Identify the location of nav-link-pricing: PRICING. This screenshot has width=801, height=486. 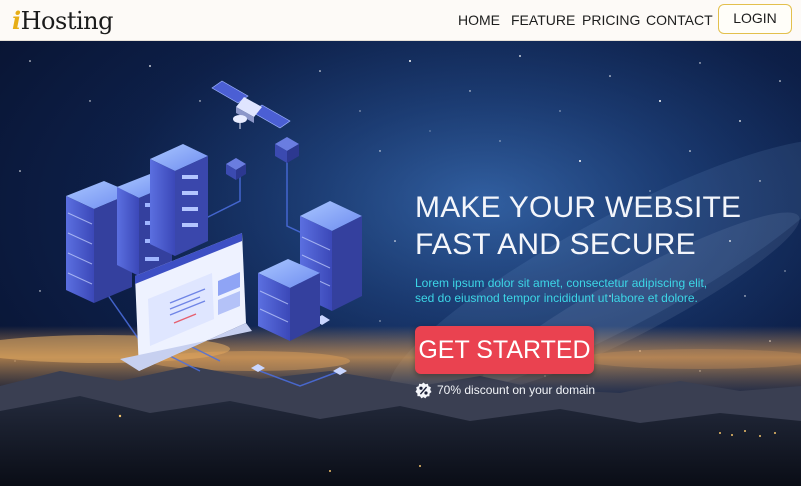
(611, 20).